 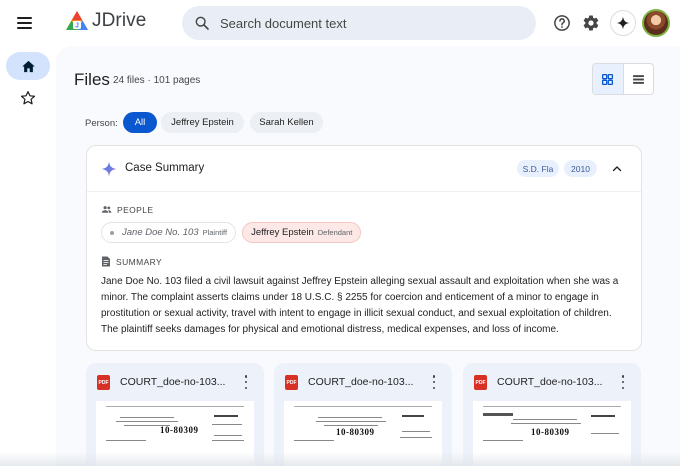 I want to click on search-bar, so click(x=359, y=23).